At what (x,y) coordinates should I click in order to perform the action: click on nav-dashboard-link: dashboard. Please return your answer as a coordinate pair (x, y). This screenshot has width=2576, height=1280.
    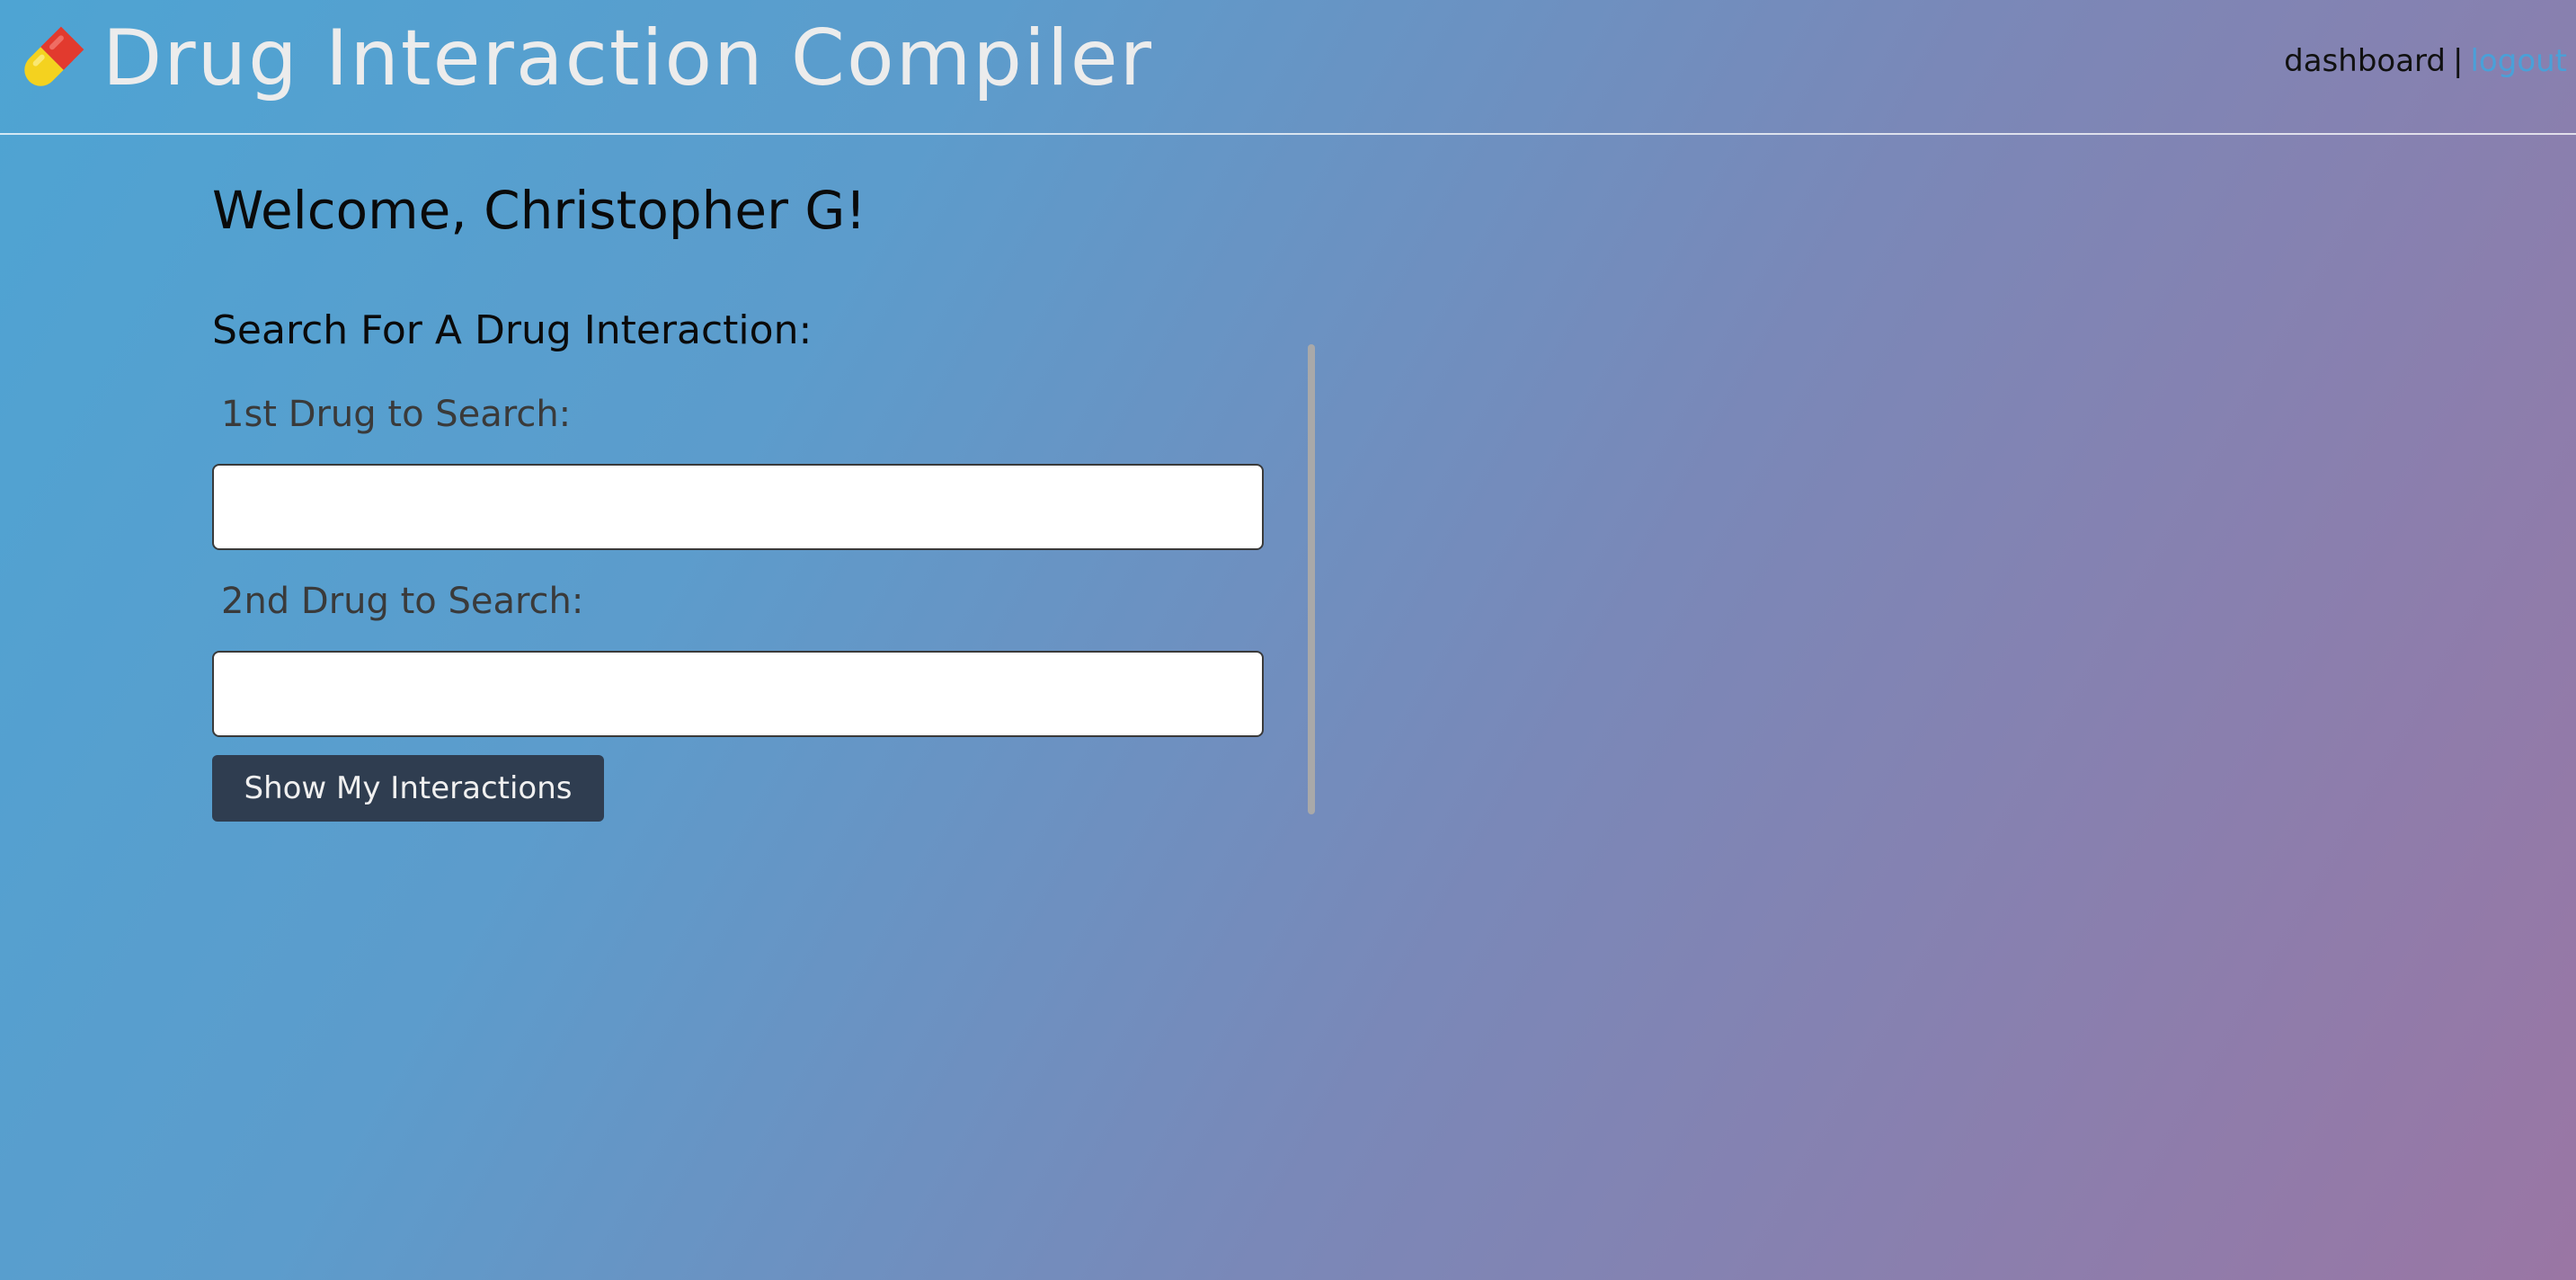
    Looking at the image, I should click on (2365, 61).